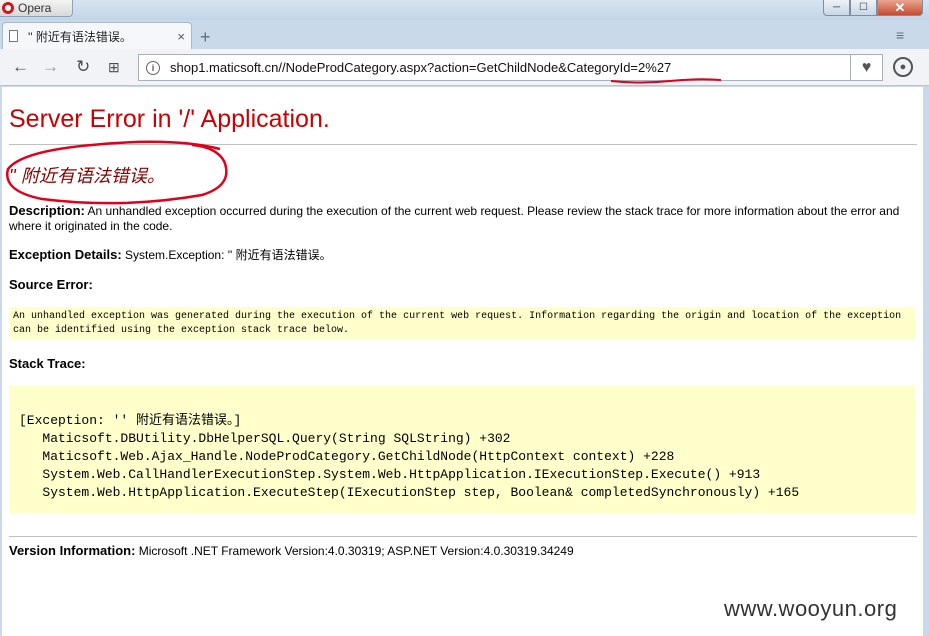 The width and height of the screenshot is (929, 636). I want to click on page-icon, so click(13, 36).